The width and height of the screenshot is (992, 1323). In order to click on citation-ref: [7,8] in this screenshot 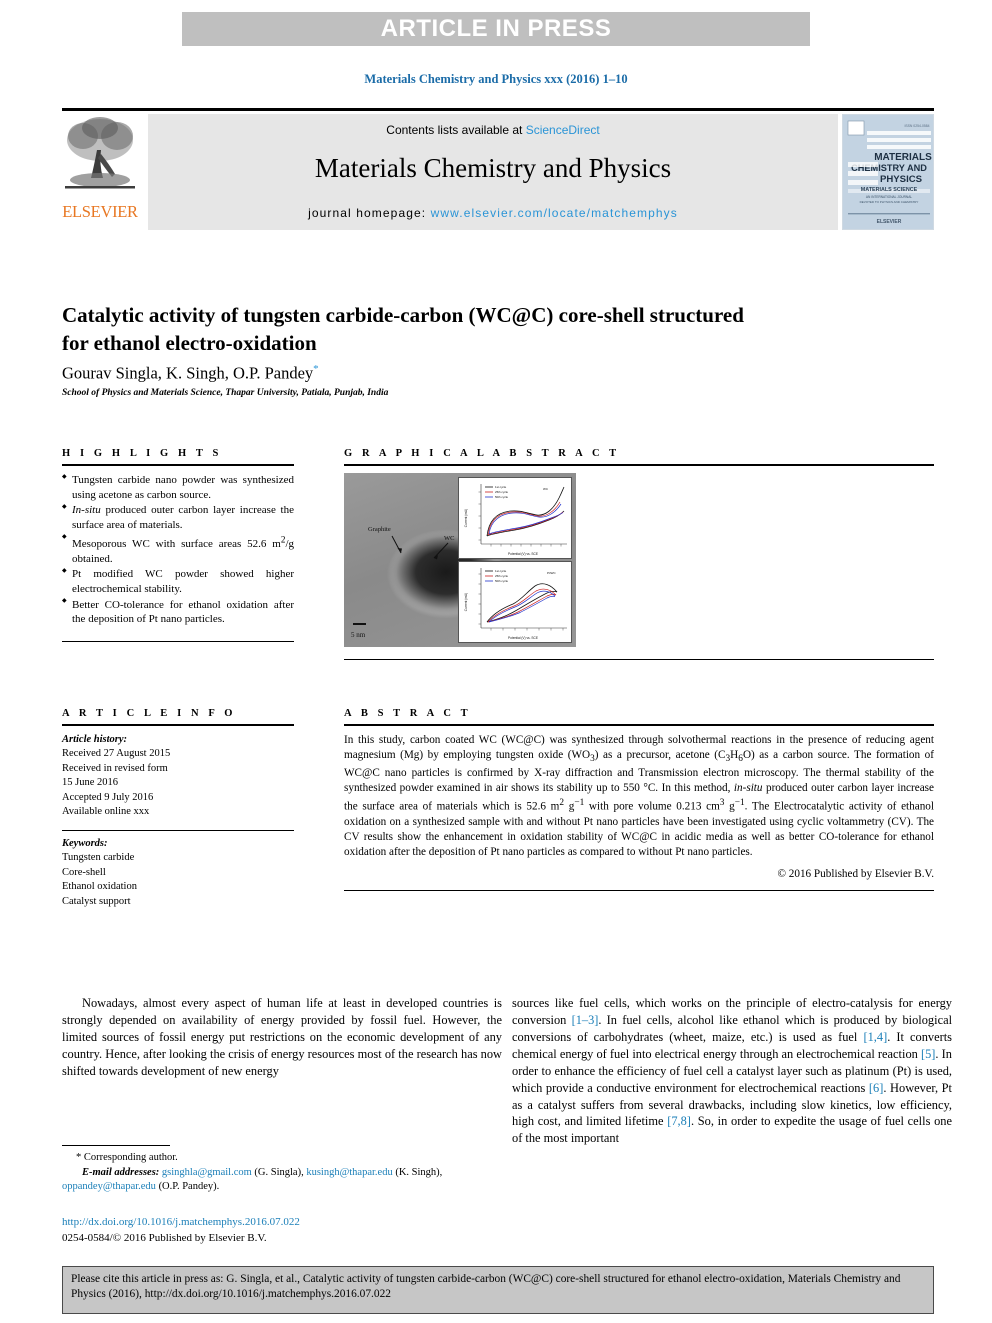, I will do `click(679, 1121)`.